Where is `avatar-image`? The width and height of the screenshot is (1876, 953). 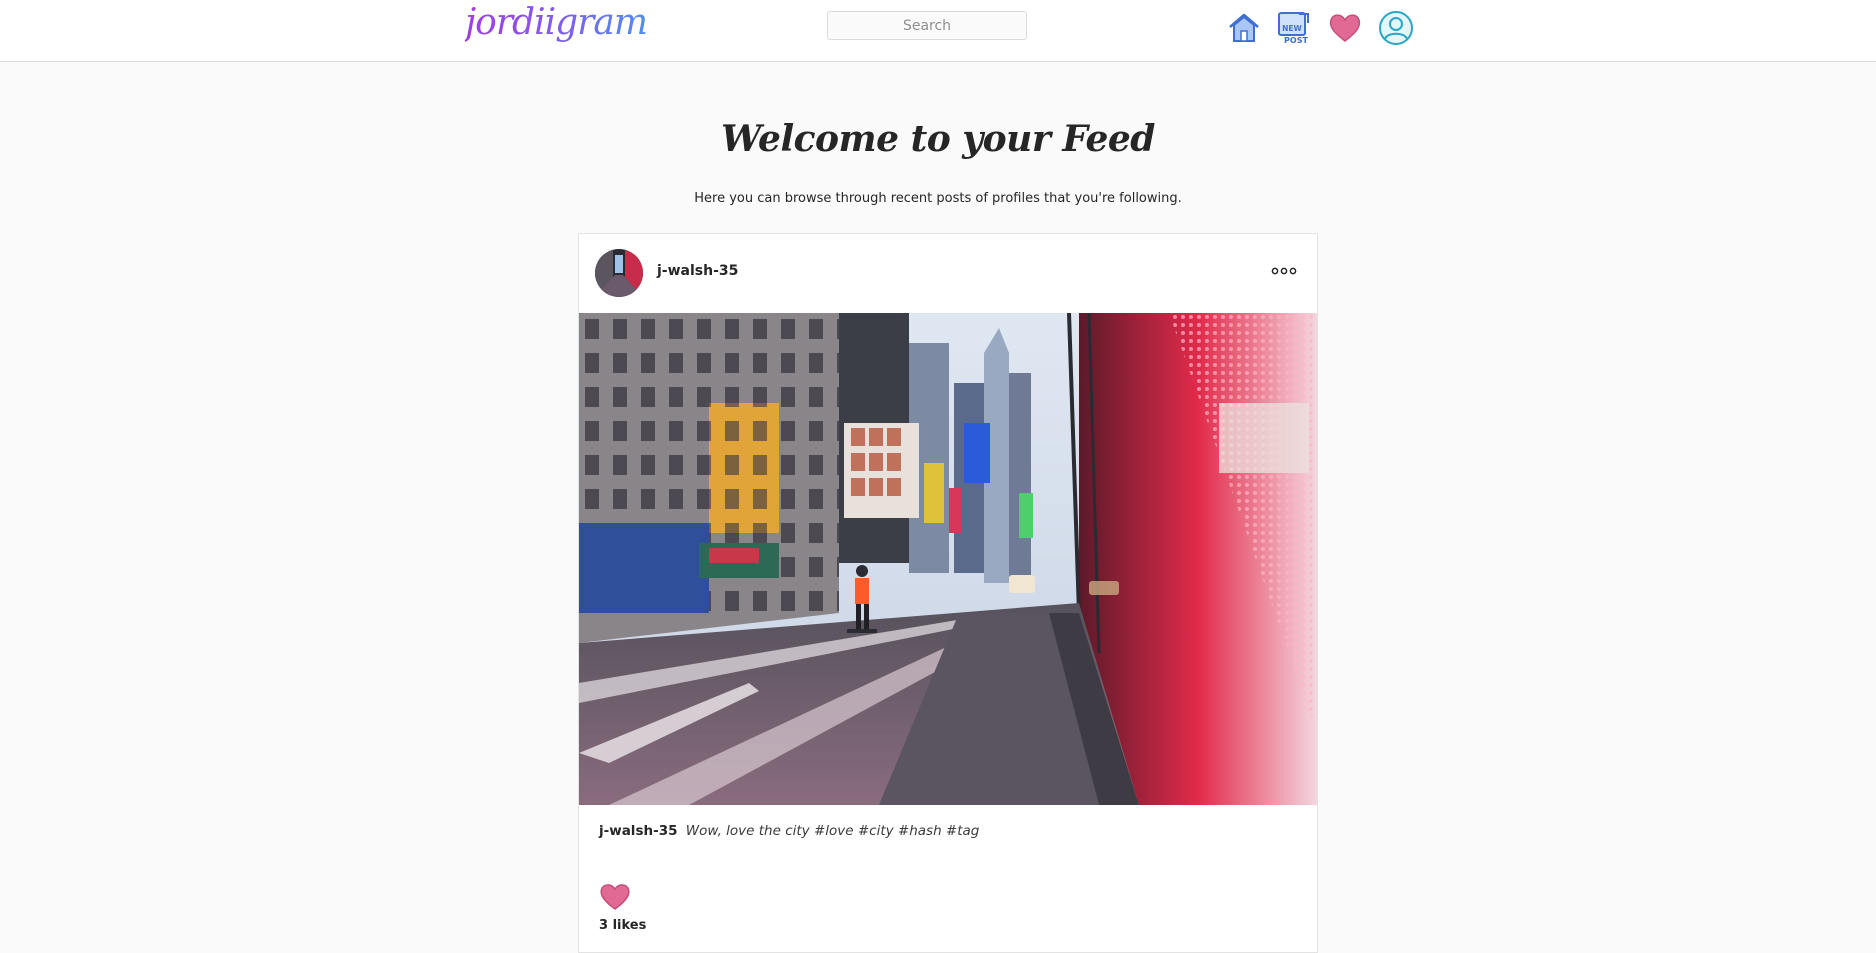 avatar-image is located at coordinates (619, 273).